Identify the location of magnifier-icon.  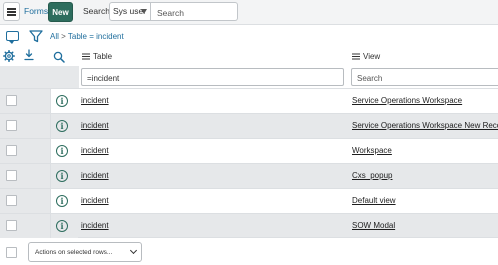
(59, 57).